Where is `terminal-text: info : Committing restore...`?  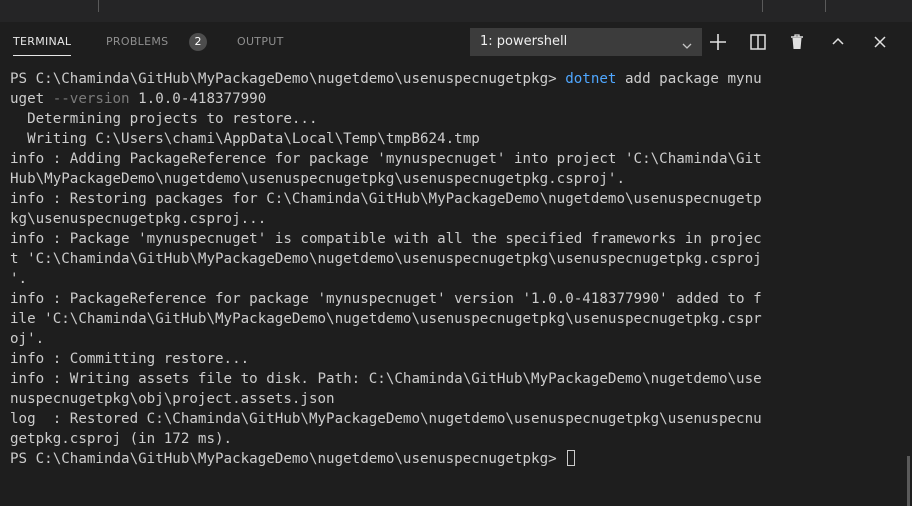 terminal-text: info : Committing restore... is located at coordinates (130, 359).